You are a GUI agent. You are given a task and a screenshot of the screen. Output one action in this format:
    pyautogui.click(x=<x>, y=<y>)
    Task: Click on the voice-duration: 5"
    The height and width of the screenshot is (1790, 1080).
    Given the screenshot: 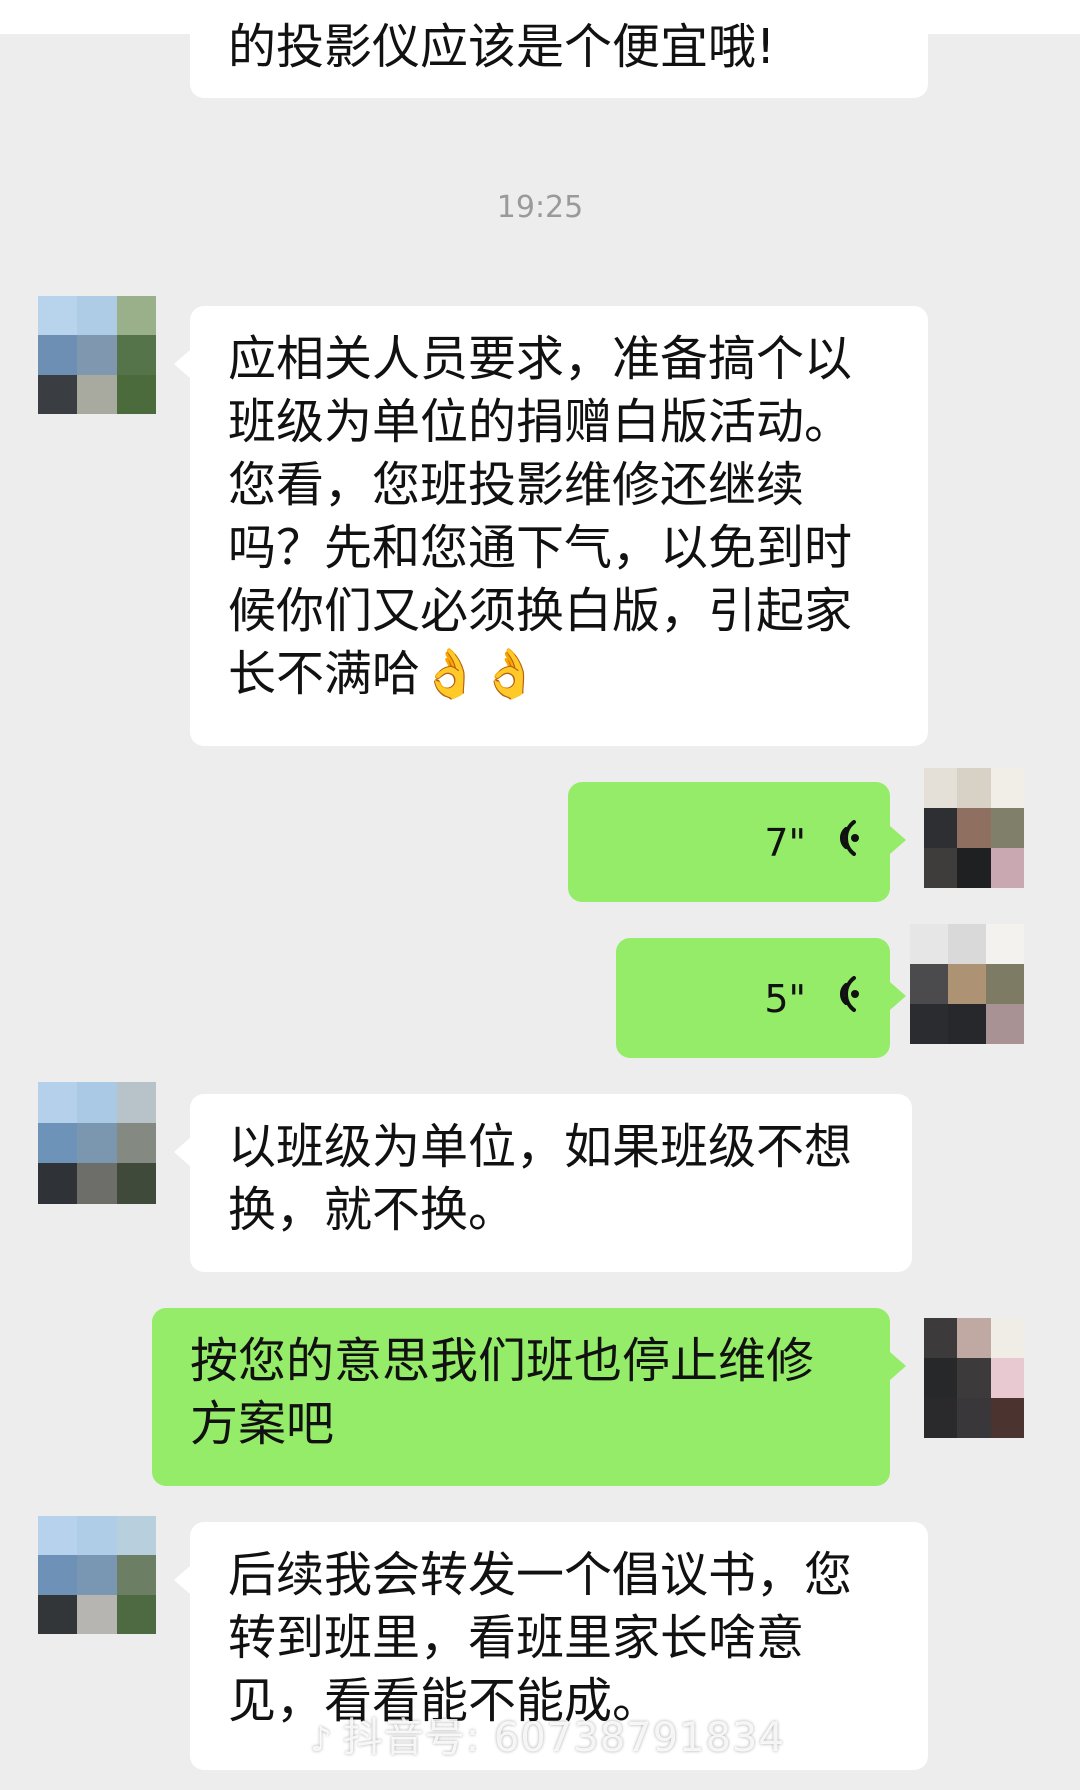 What is the action you would take?
    pyautogui.click(x=785, y=999)
    